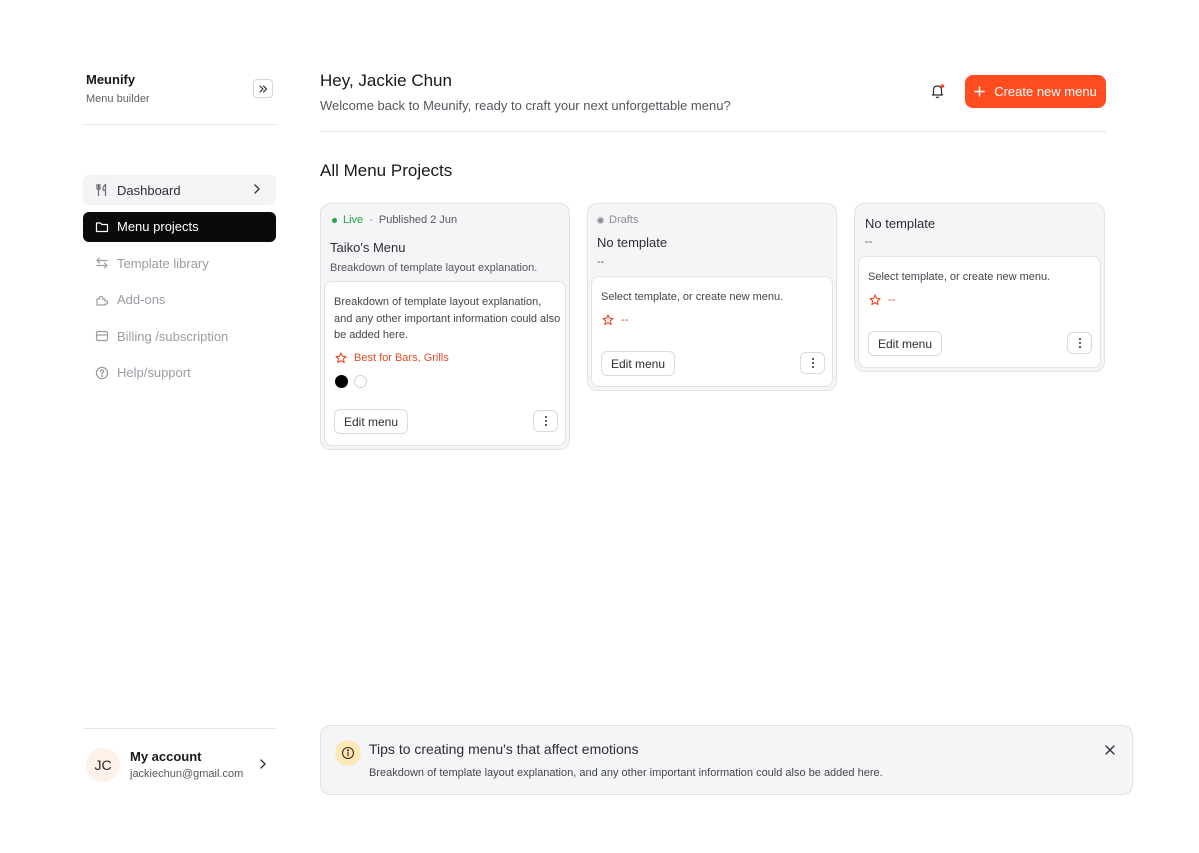  I want to click on swap-arrows-icon, so click(102, 263).